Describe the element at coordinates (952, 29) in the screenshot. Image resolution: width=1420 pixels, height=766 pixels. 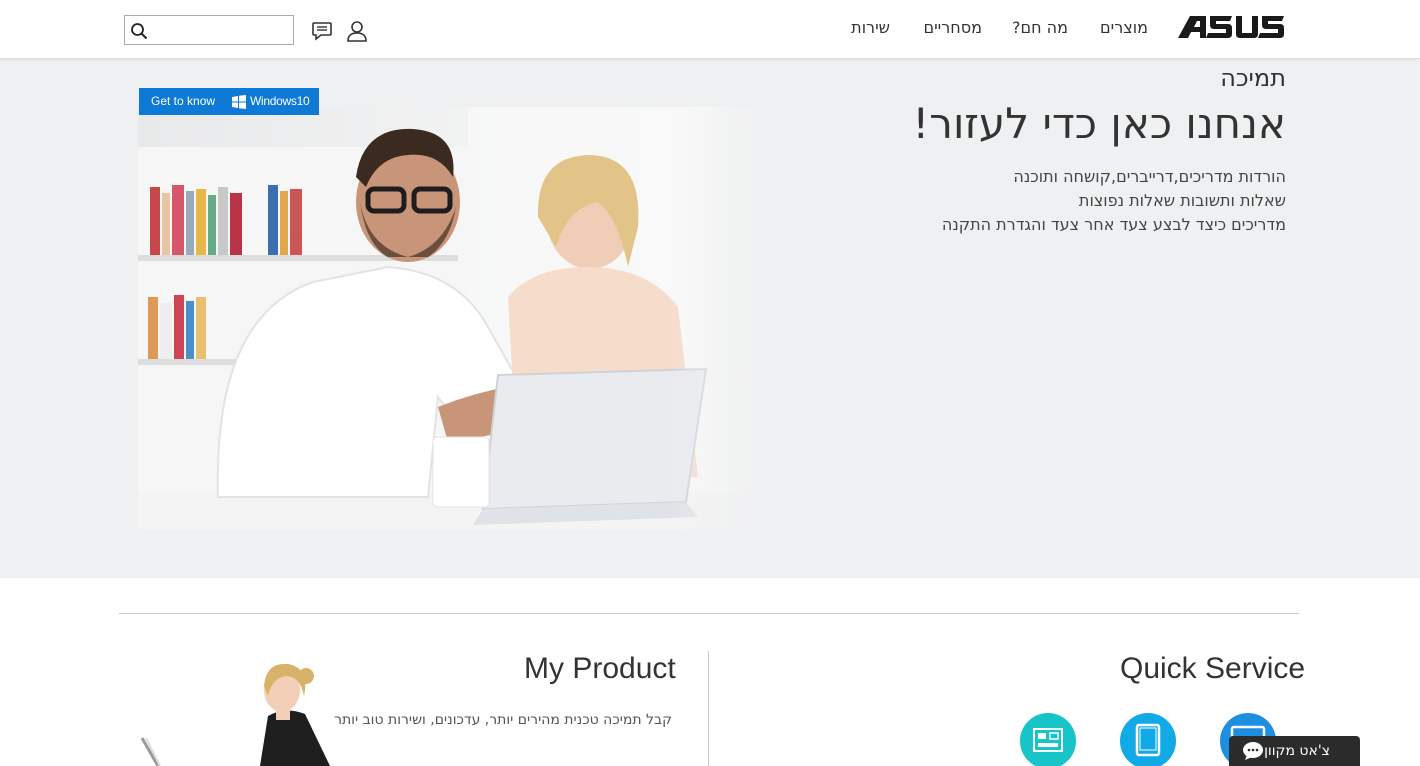
I see `nav-business: מסחריים` at that location.